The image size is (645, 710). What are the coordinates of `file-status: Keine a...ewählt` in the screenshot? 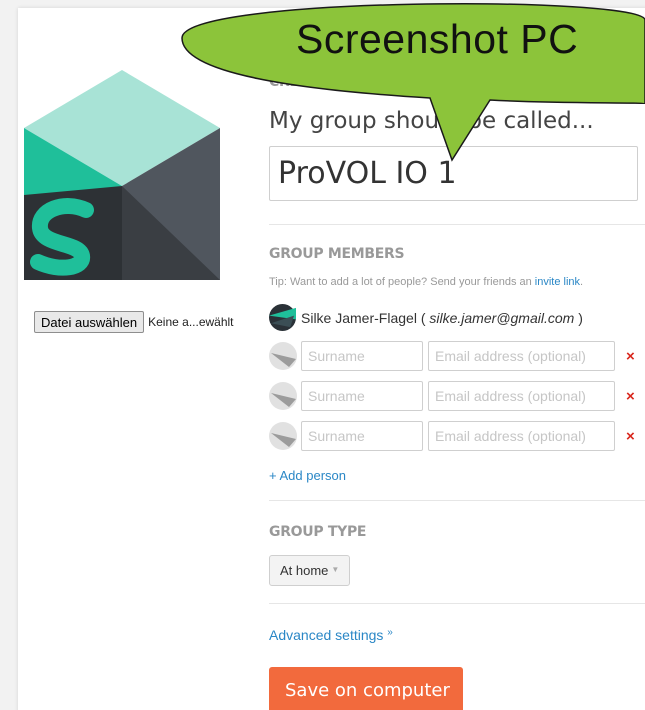 It's located at (191, 322).